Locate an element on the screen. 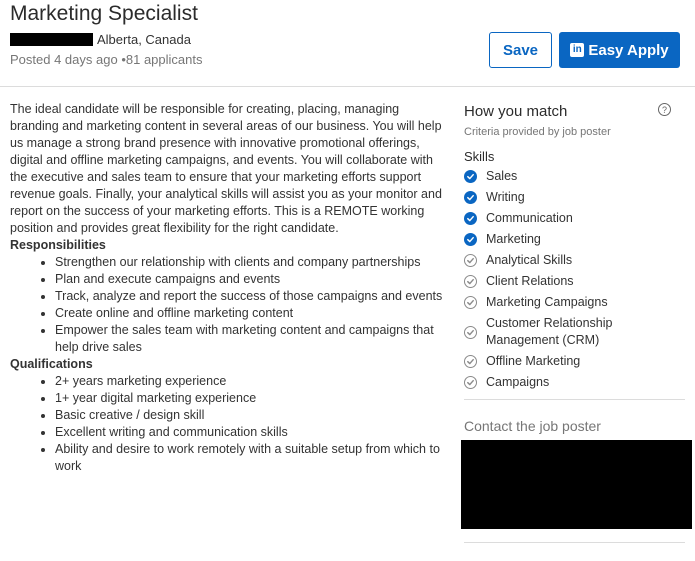 The width and height of the screenshot is (695, 561). skills-heading: Skills is located at coordinates (479, 156).